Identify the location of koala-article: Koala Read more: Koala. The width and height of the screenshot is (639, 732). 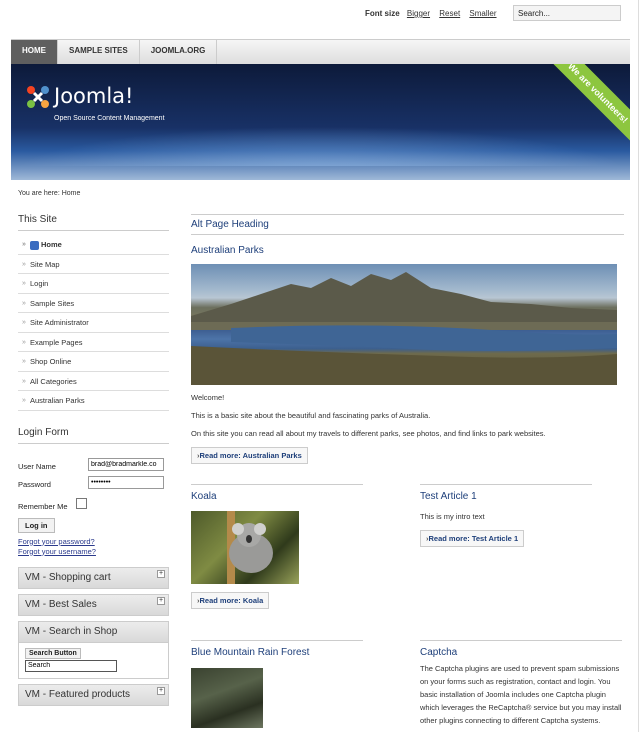
(277, 546).